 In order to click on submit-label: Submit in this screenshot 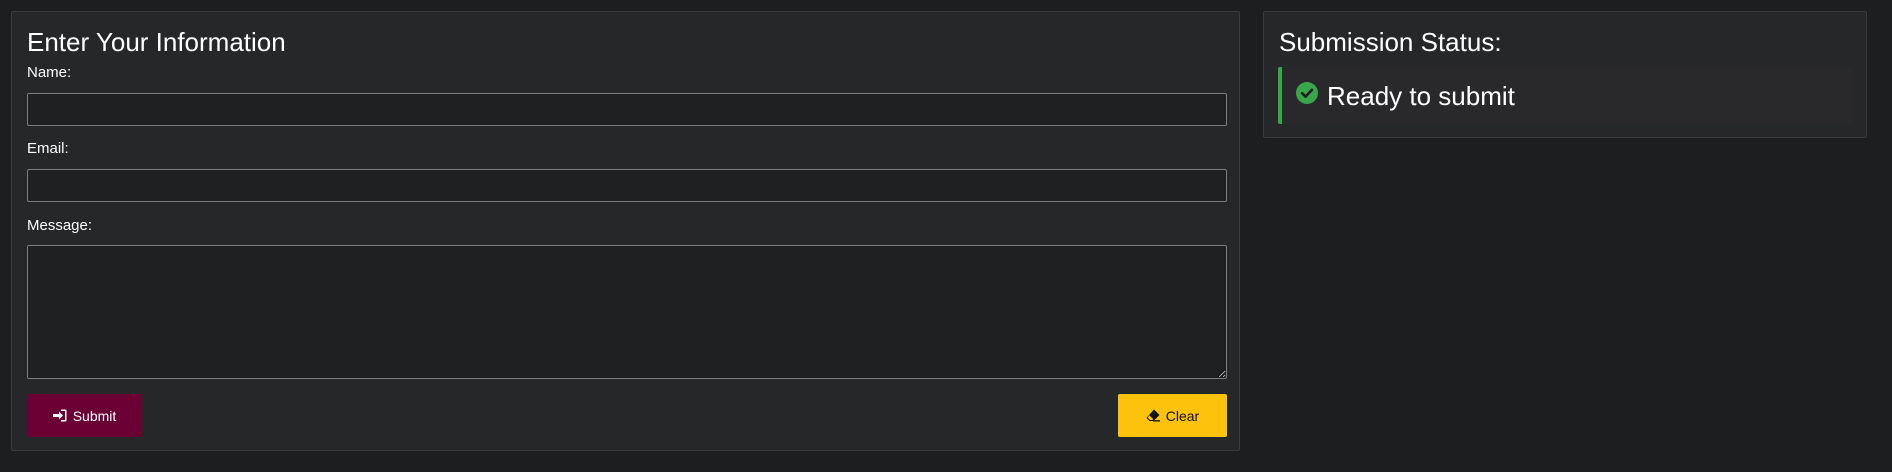, I will do `click(94, 415)`.